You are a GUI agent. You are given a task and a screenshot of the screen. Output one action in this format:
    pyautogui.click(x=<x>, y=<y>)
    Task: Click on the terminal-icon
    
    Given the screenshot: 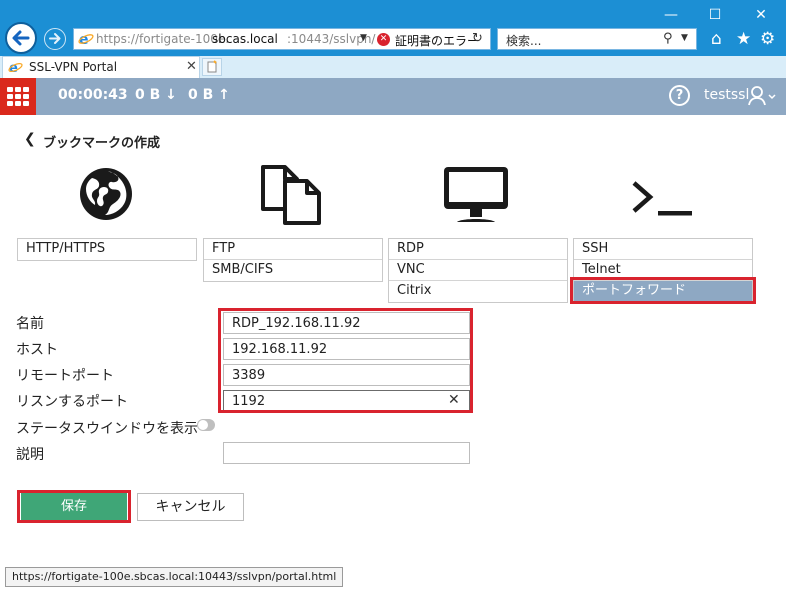 What is the action you would take?
    pyautogui.click(x=663, y=201)
    